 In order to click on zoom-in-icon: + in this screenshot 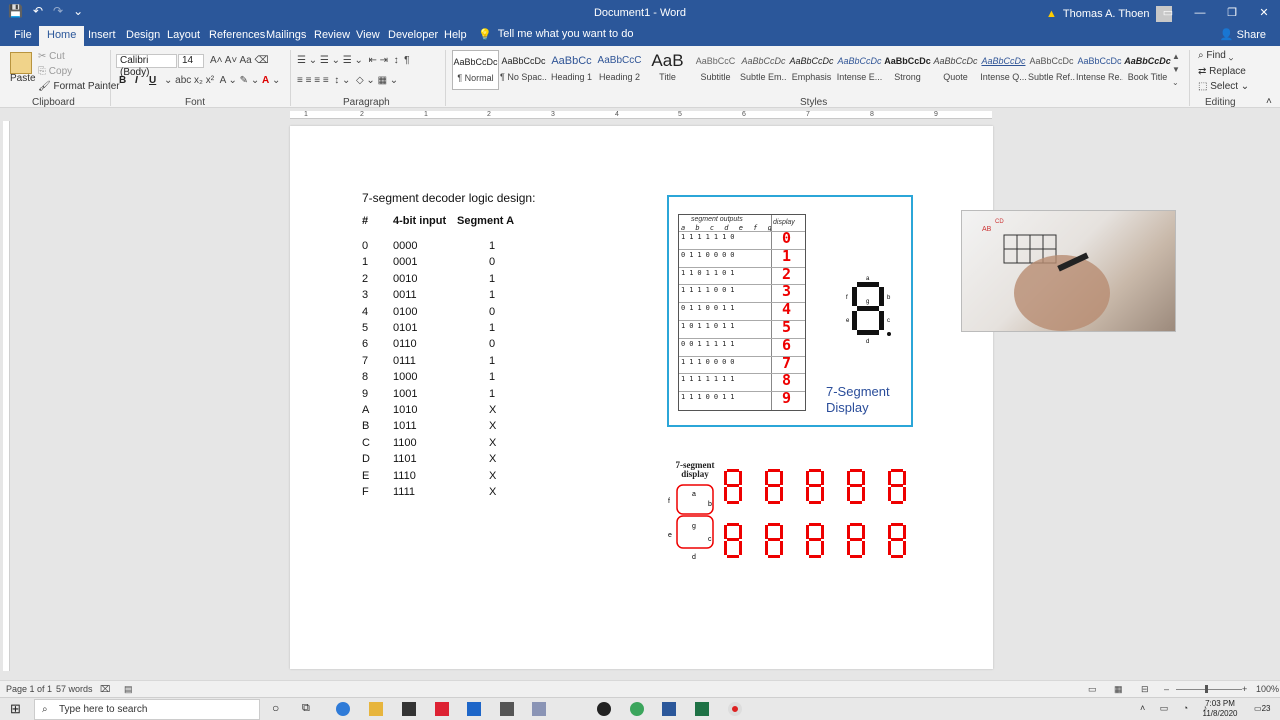, I will do `click(1244, 689)`.